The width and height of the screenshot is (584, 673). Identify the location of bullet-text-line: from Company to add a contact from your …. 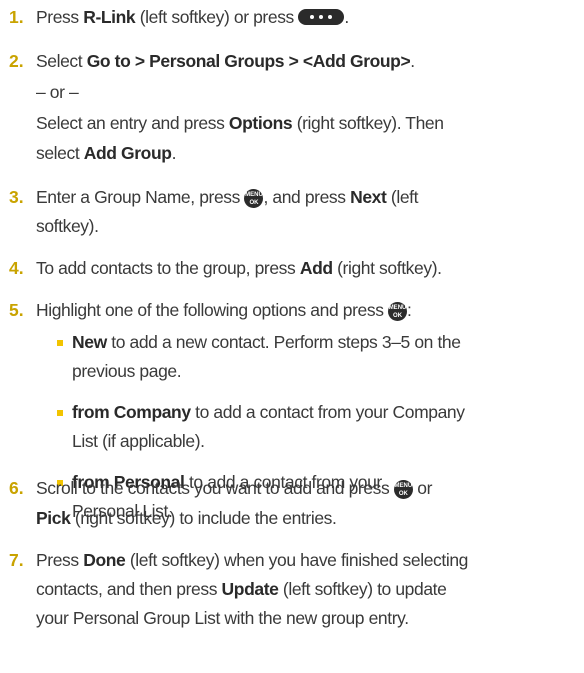
(268, 412).